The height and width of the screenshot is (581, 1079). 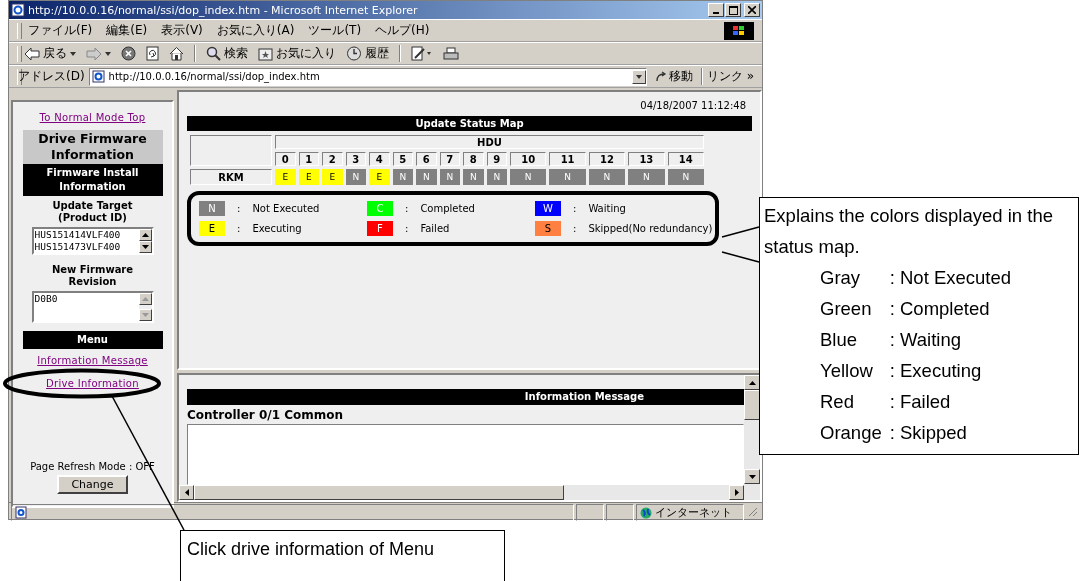 I want to click on change-button: Change, so click(x=92, y=484).